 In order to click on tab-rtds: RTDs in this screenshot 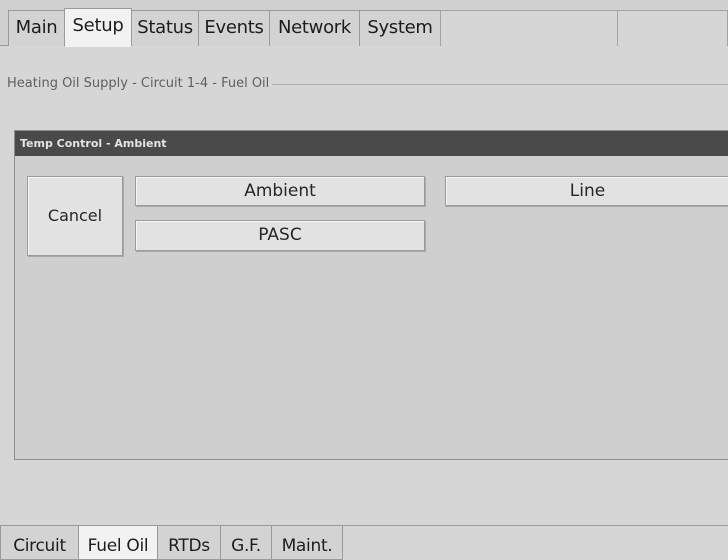, I will do `click(189, 543)`.